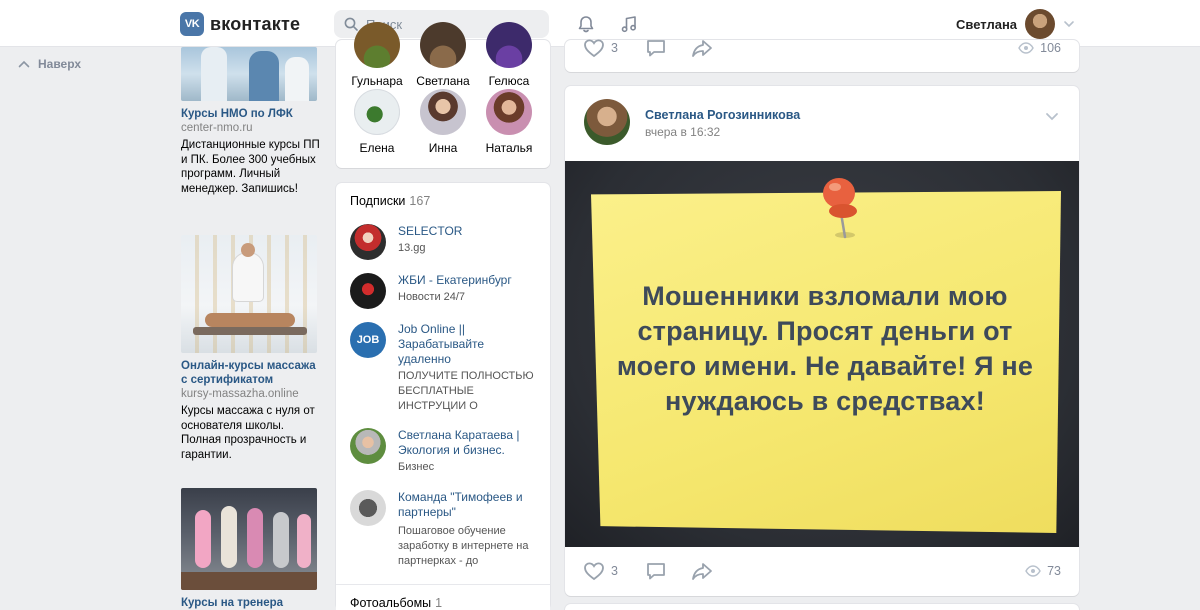 The width and height of the screenshot is (1200, 610). What do you see at coordinates (468, 344) in the screenshot?
I see `subscription-name: Job Online || Зарабатывайте удаленно` at bounding box center [468, 344].